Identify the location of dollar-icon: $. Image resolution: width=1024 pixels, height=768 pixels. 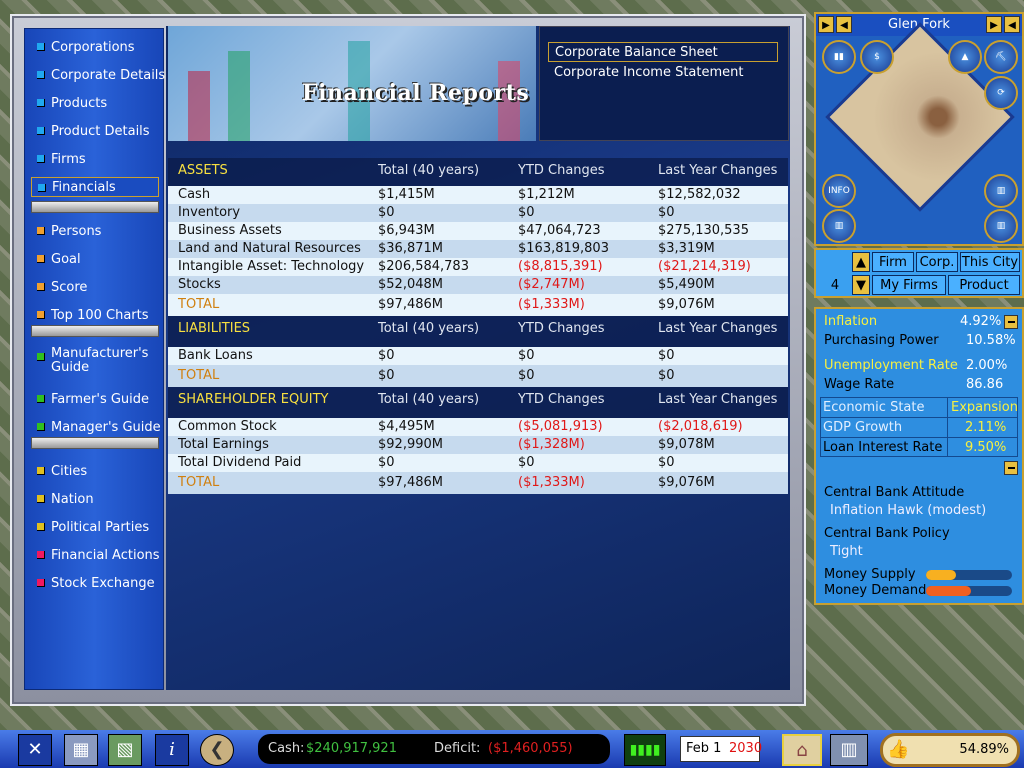
(877, 57).